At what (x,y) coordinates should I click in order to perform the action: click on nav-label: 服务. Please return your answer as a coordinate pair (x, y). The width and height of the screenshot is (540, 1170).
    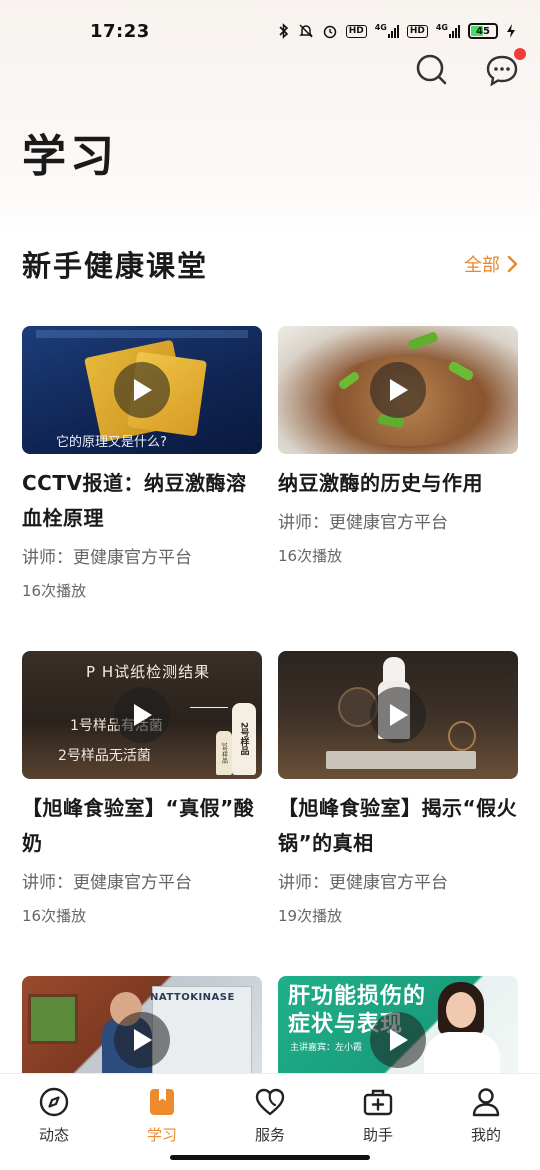
    Looking at the image, I should click on (269, 1135).